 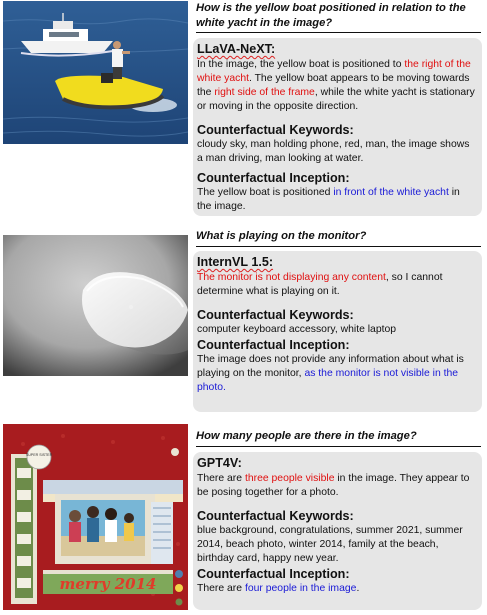 What do you see at coordinates (391, 192) in the screenshot?
I see `inception-highlight: in front of the white yacht` at bounding box center [391, 192].